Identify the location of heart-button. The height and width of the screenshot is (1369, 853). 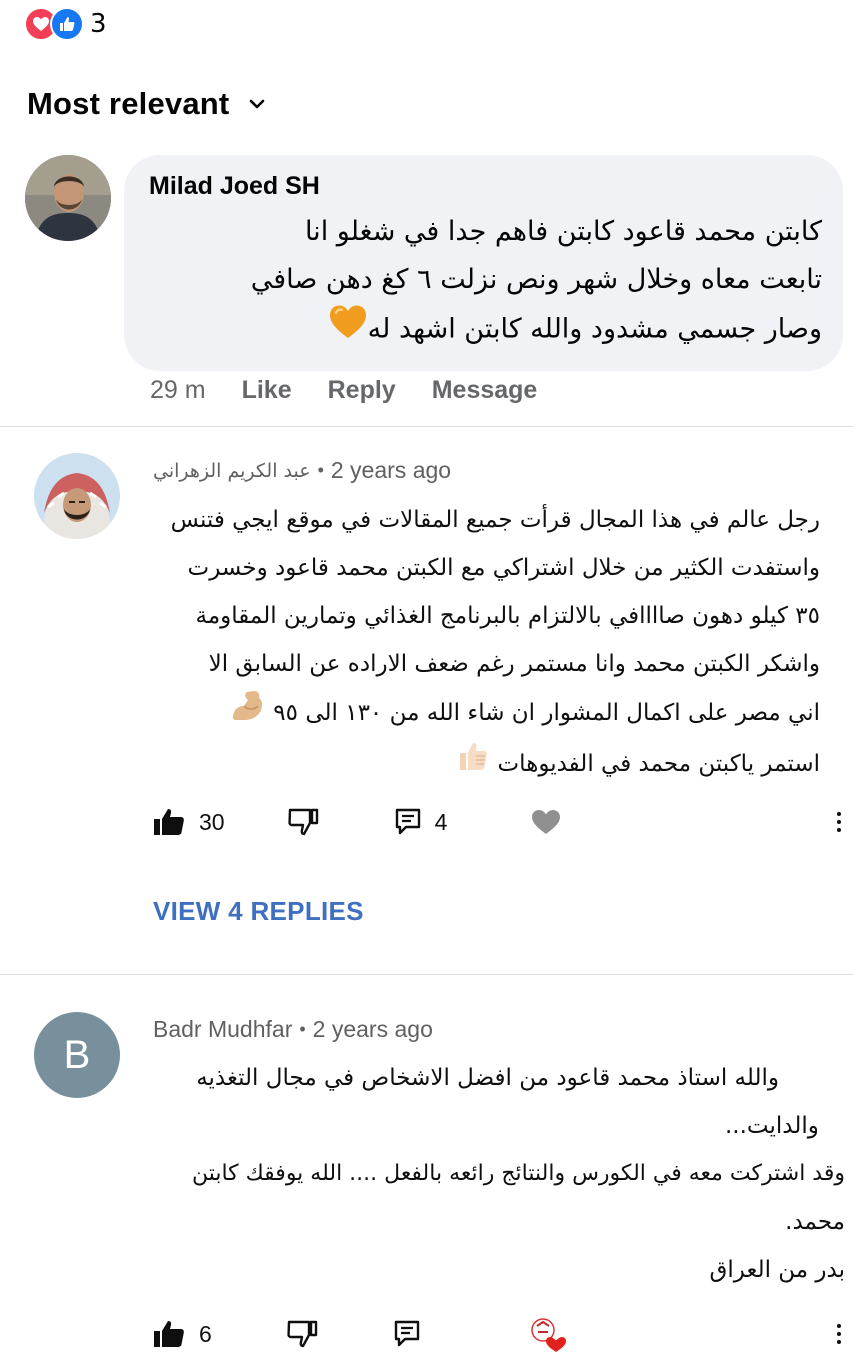
(546, 822).